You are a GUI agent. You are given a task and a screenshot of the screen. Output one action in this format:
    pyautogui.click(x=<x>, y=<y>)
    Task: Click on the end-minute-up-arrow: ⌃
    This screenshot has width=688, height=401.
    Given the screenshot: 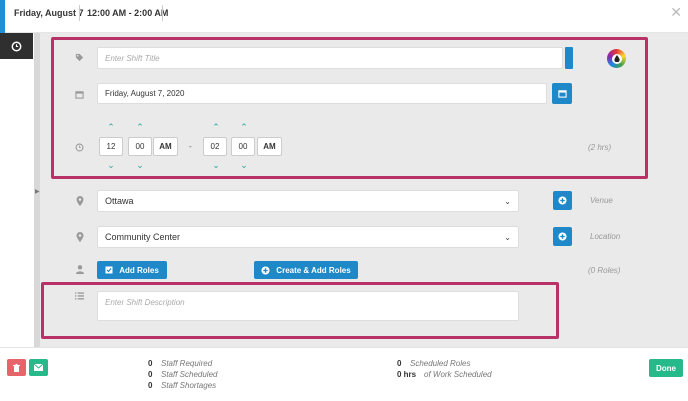 What is the action you would take?
    pyautogui.click(x=244, y=127)
    